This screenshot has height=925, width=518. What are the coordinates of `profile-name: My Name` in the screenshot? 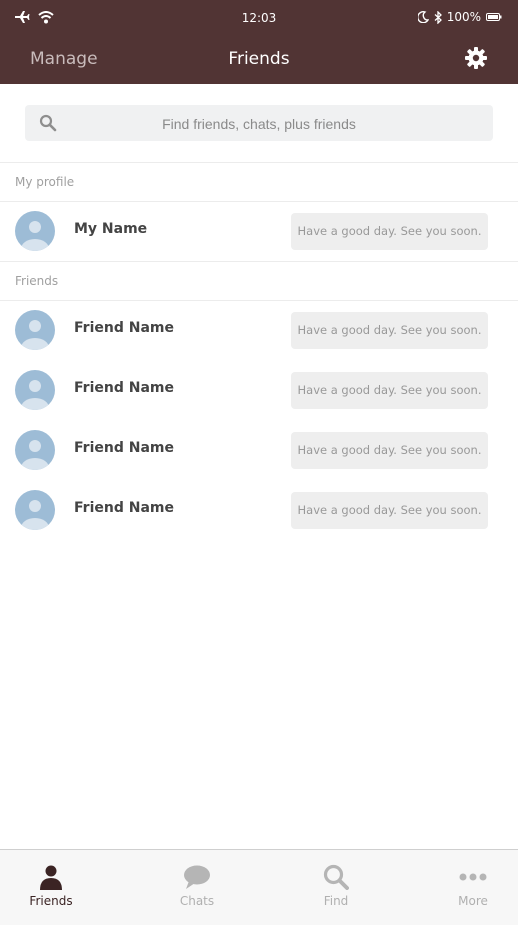 It's located at (111, 229).